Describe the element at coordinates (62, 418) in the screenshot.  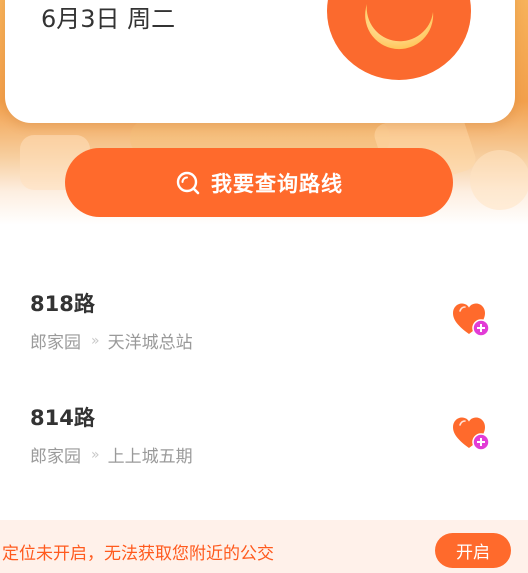
I see `route-name: 814路` at that location.